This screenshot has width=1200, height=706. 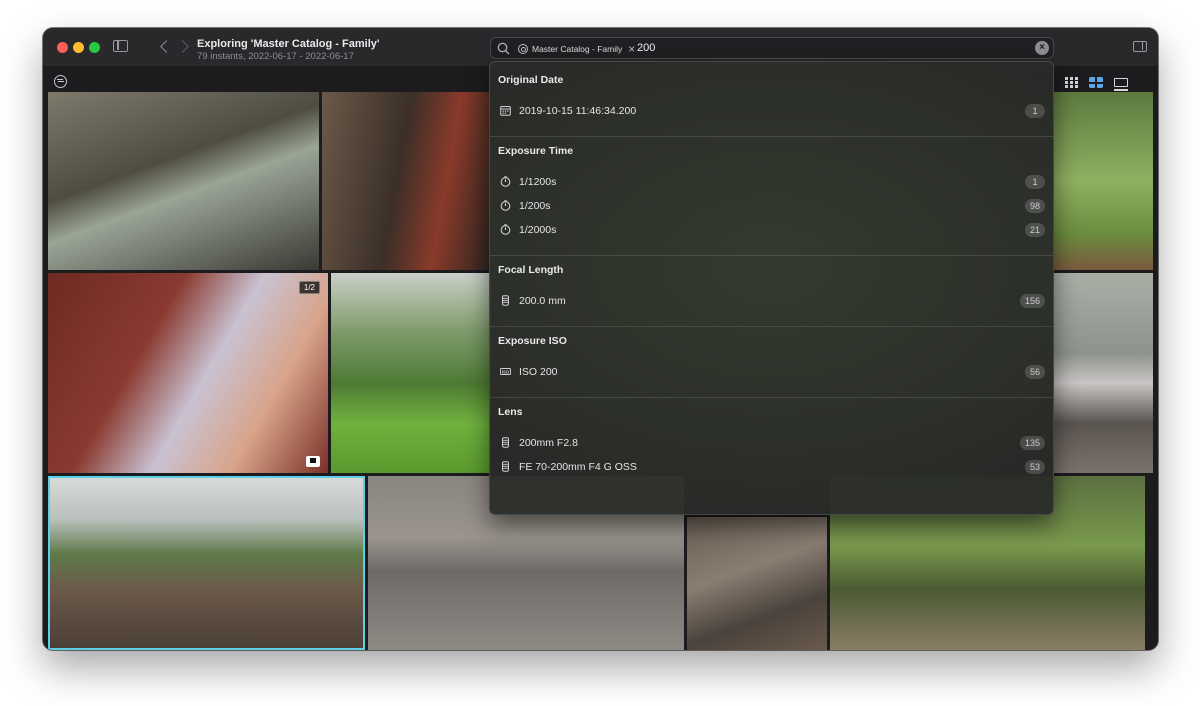 What do you see at coordinates (60, 81) in the screenshot?
I see `filter-icon` at bounding box center [60, 81].